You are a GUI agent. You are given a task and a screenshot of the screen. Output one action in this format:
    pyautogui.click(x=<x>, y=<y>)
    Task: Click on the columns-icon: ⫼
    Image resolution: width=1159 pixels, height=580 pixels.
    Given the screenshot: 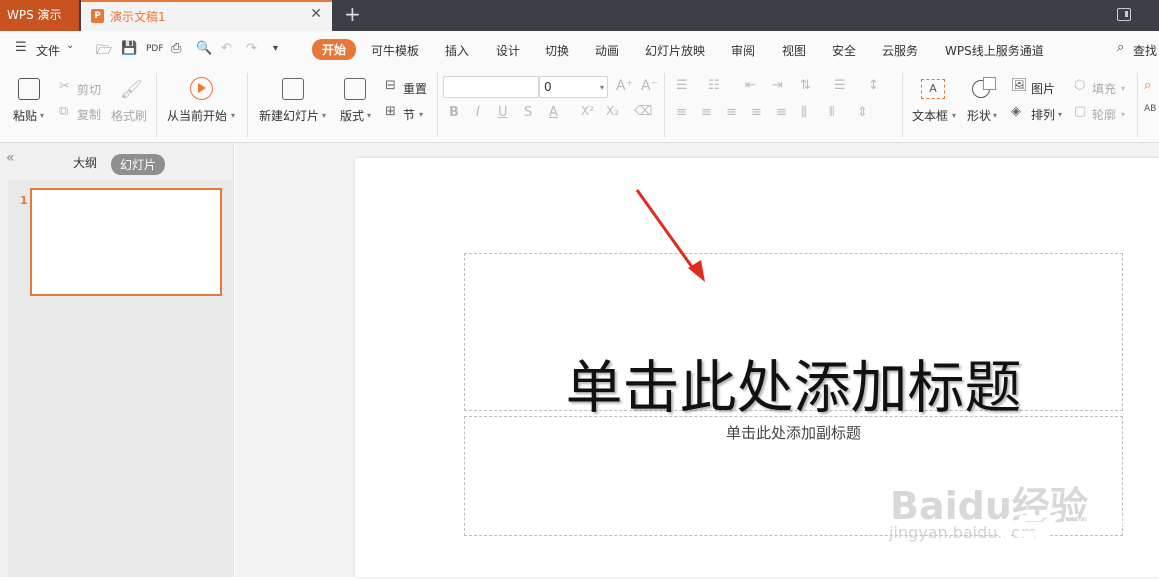 What is the action you would take?
    pyautogui.click(x=804, y=112)
    